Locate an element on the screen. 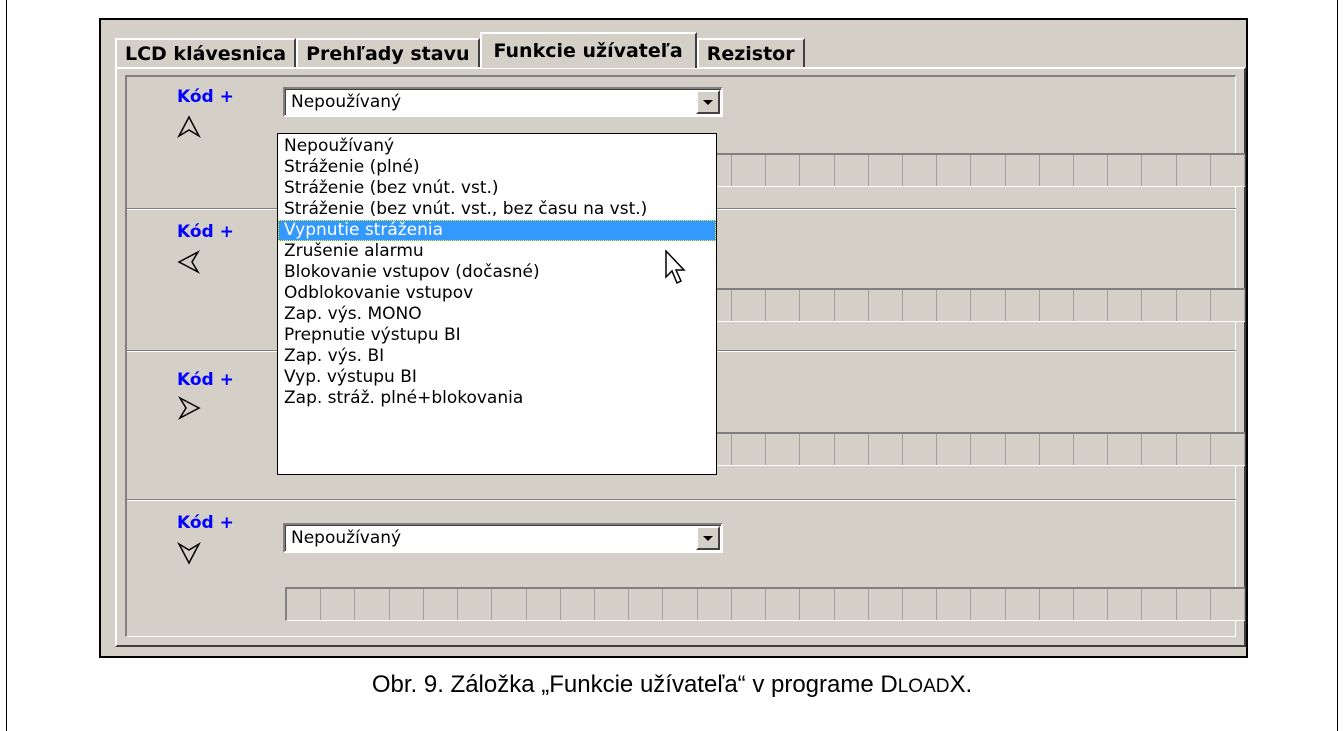  tab-funkcie-uzivatela: Funkcie užívateľa is located at coordinates (588, 50).